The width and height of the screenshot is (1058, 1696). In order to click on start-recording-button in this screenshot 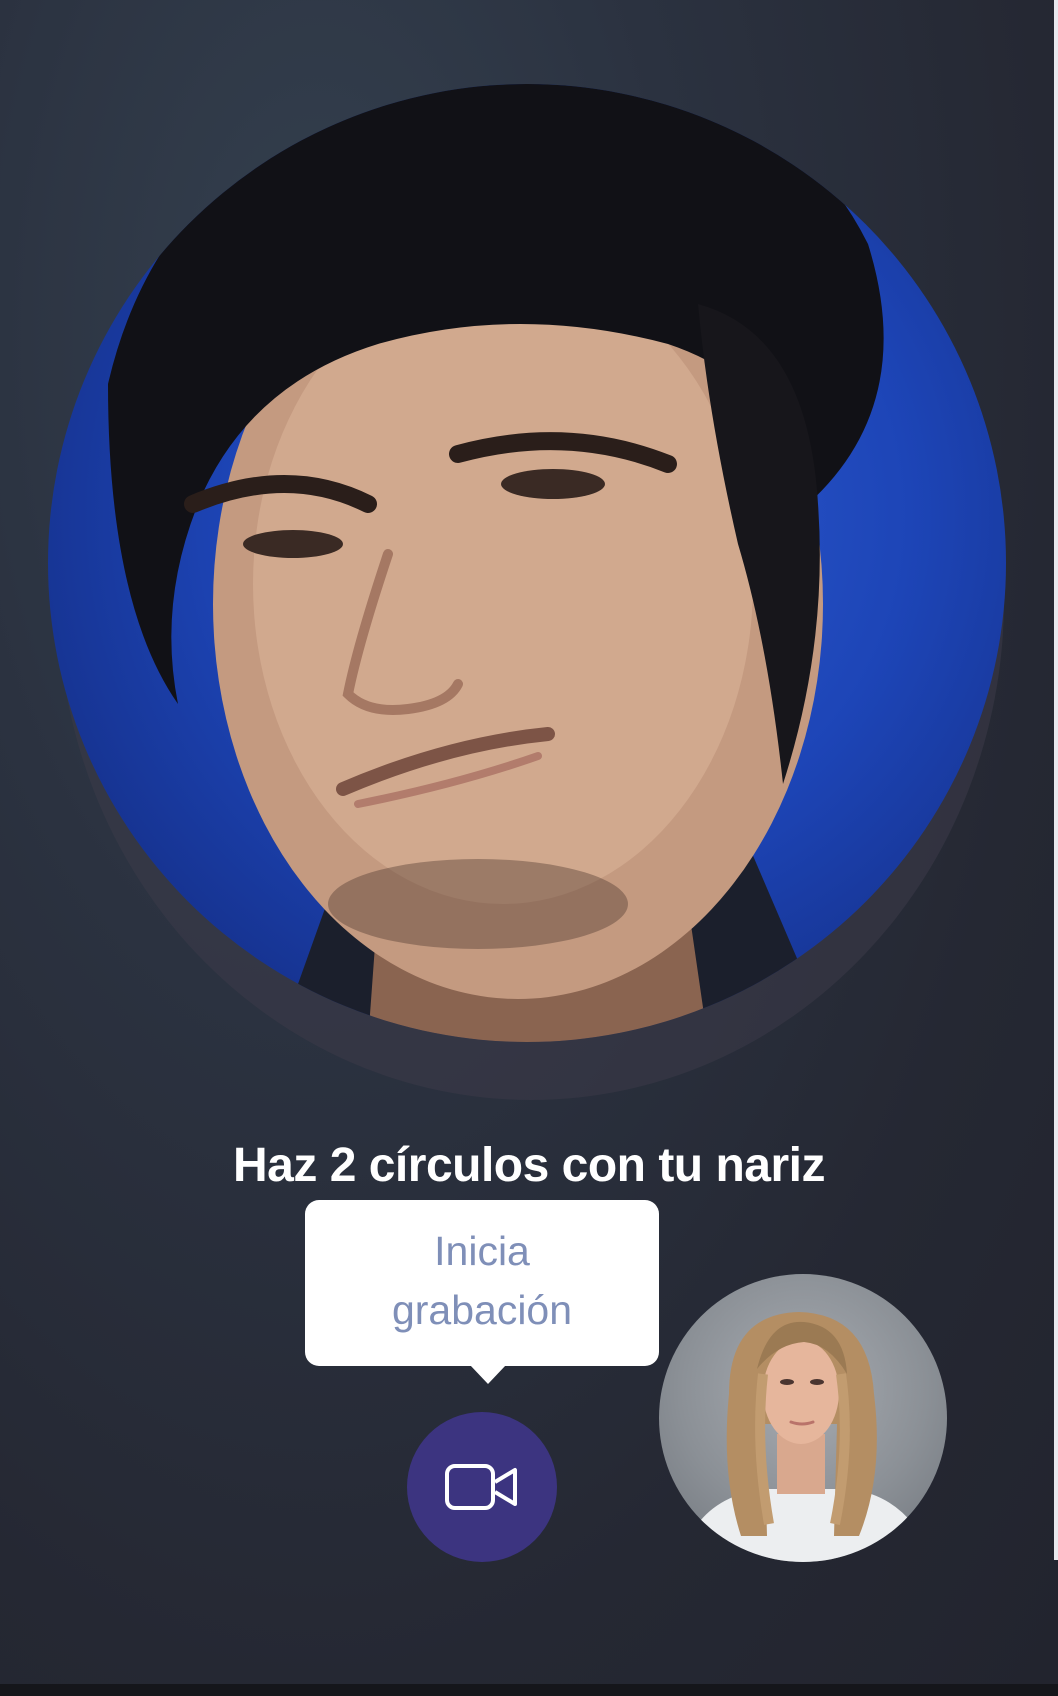, I will do `click(482, 1487)`.